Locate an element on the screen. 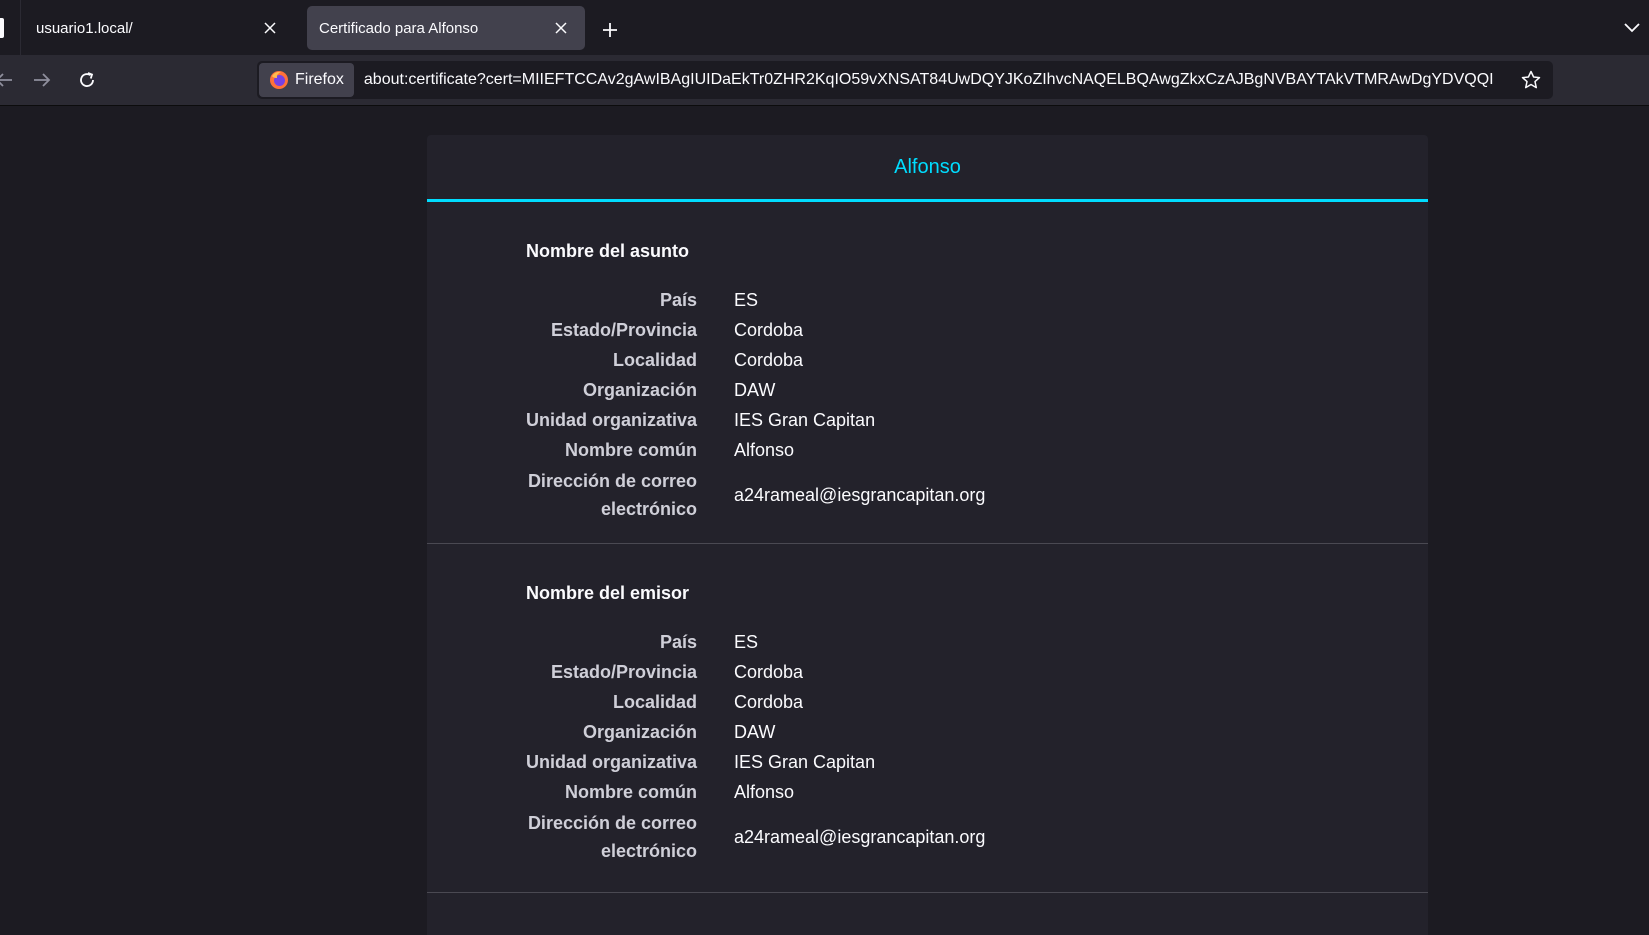 The height and width of the screenshot is (935, 1649). chevron-down-icon is located at coordinates (1632, 28).